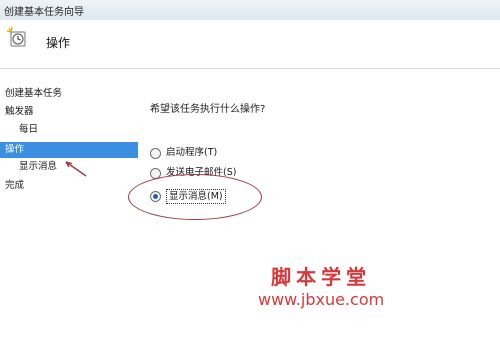 This screenshot has width=500, height=350. I want to click on title-bar: 创建基本任务向导, so click(250, 10).